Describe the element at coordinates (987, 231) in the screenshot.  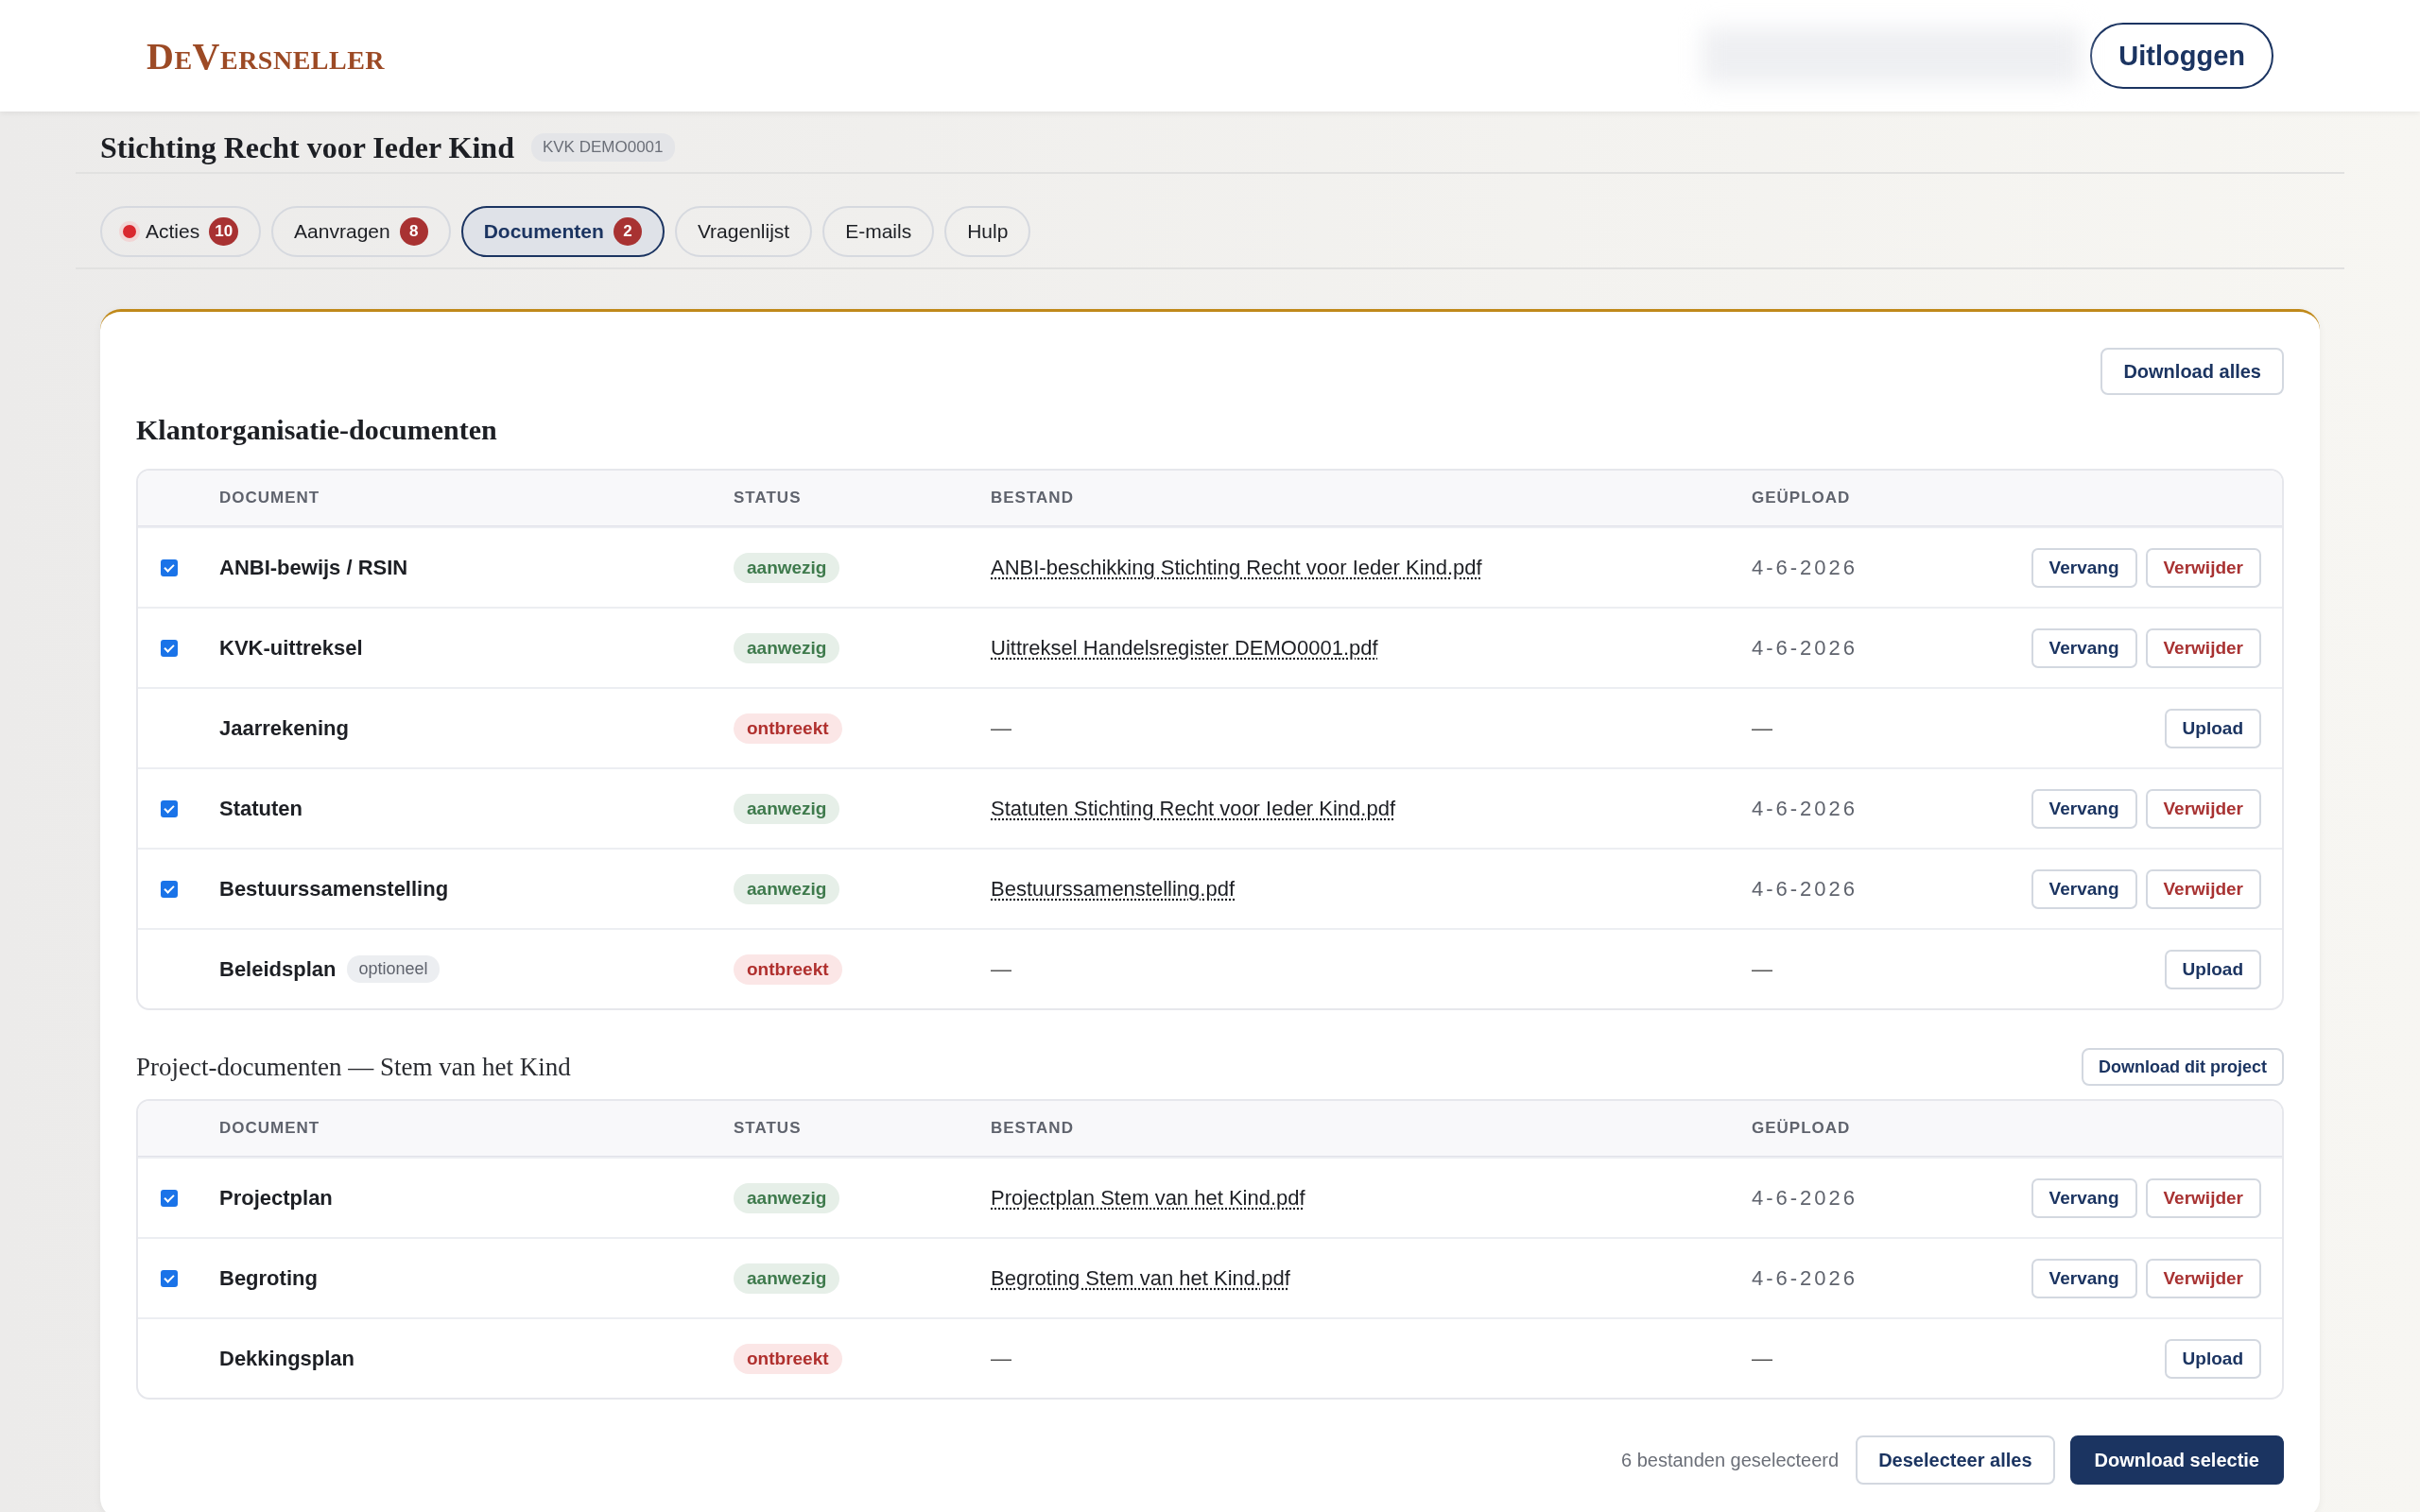
I see `tab: Hulp` at that location.